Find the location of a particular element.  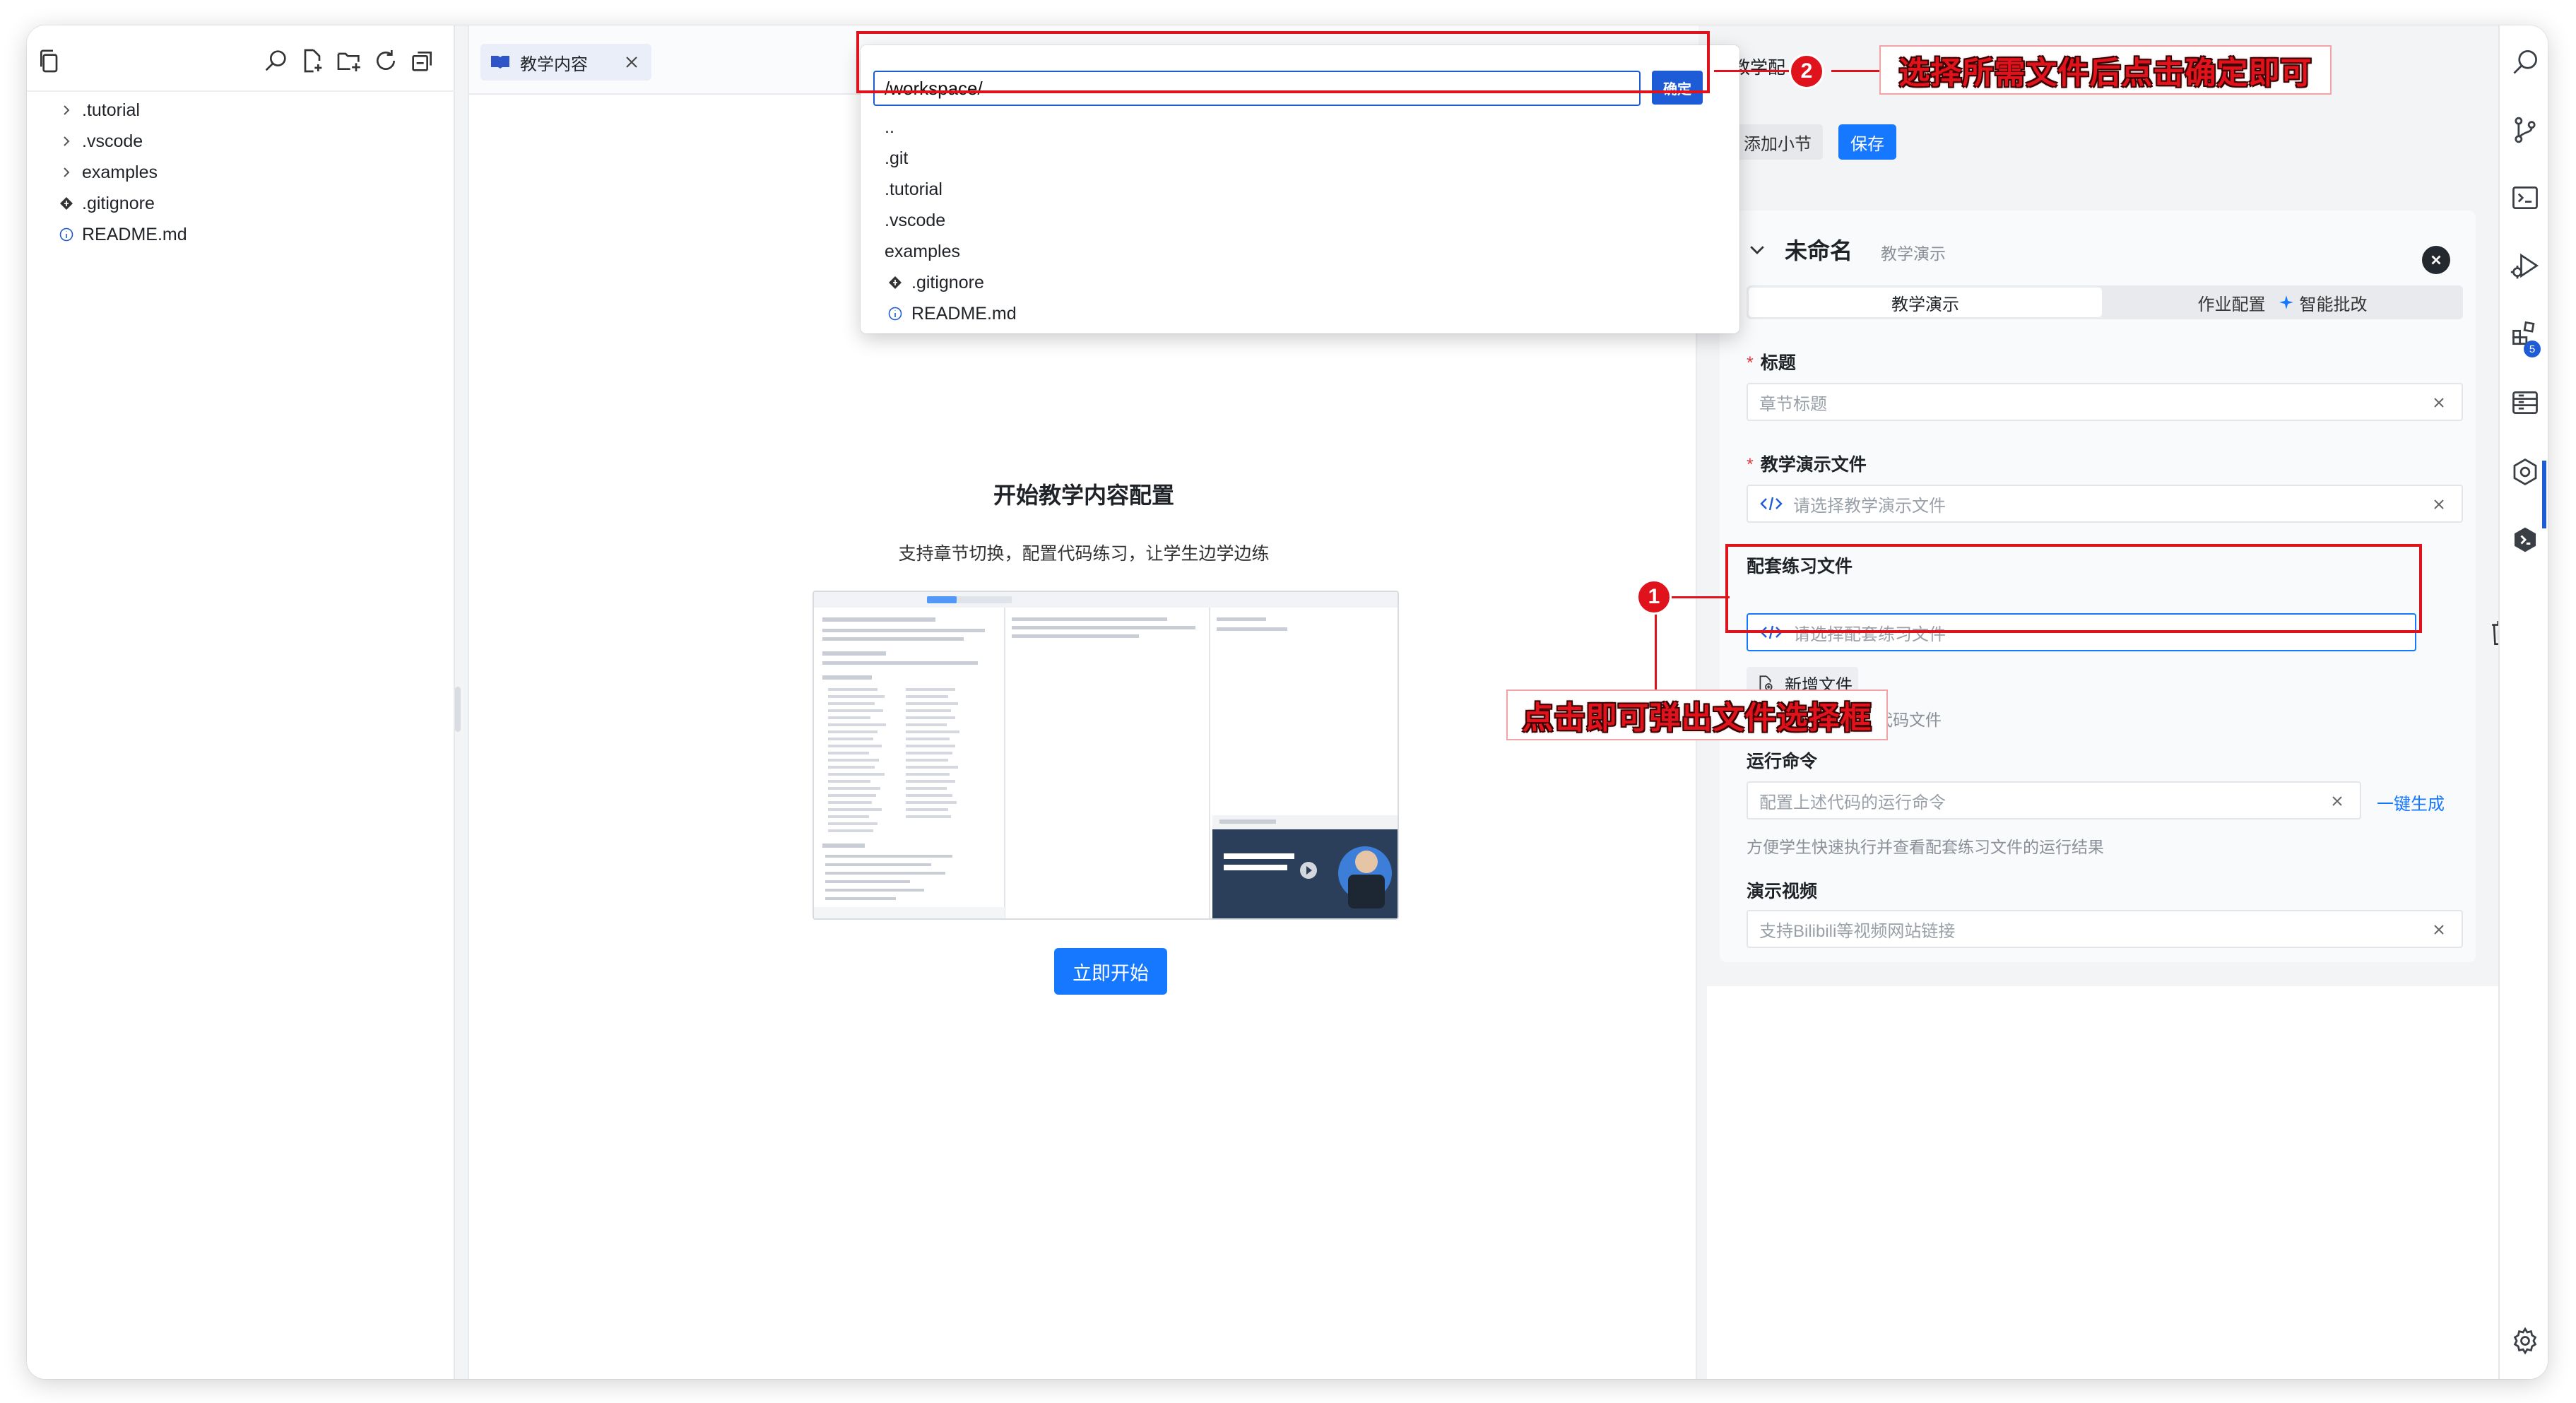

picker-item-readme: README.md is located at coordinates (1300, 313).